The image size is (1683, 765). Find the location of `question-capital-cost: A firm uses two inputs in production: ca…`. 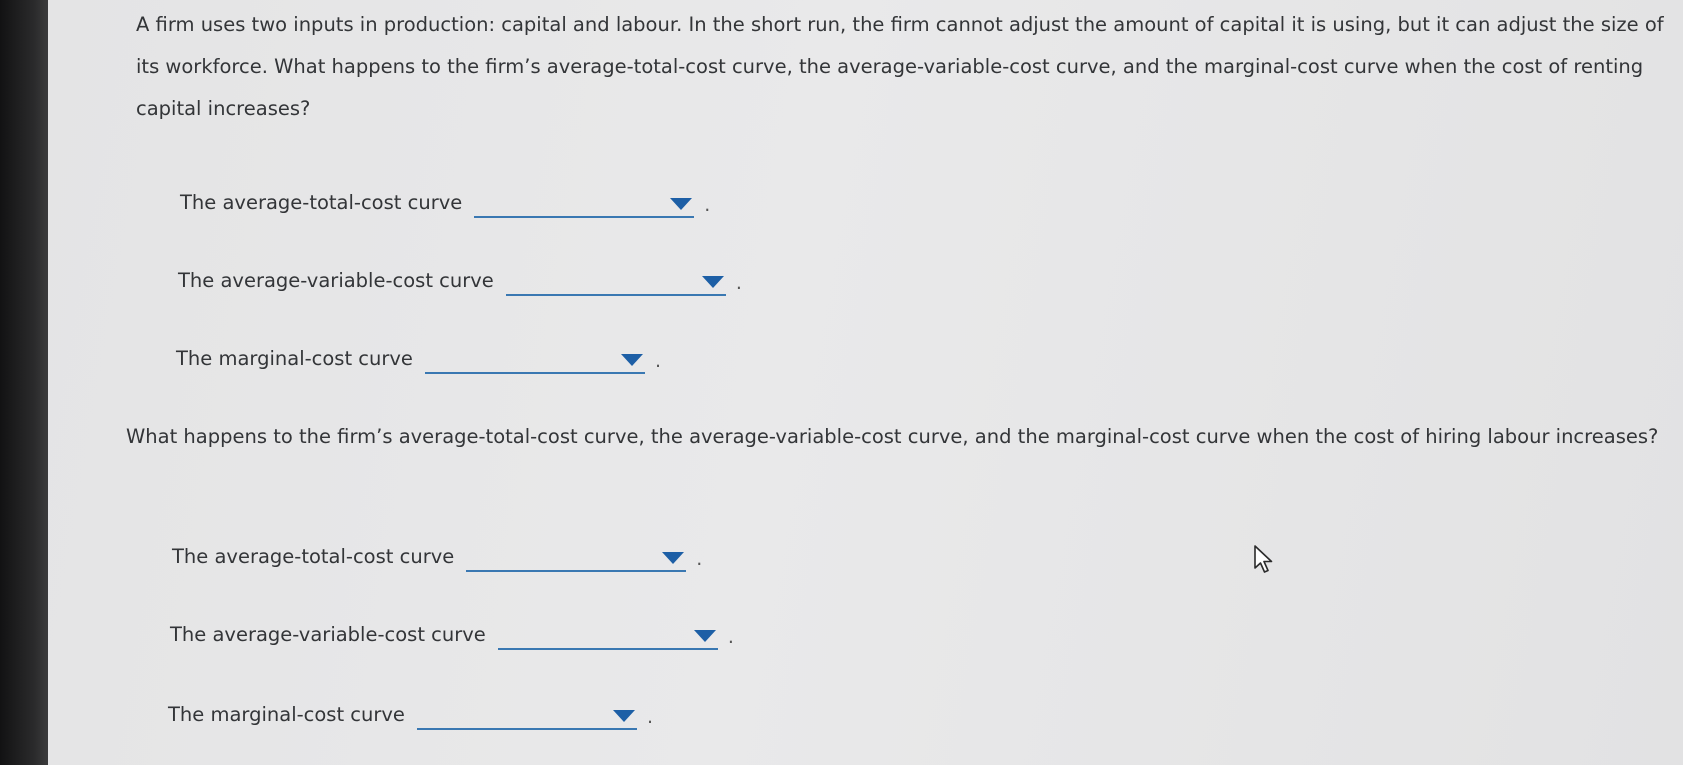

question-capital-cost: A firm uses two inputs in production: ca… is located at coordinates (900, 66).